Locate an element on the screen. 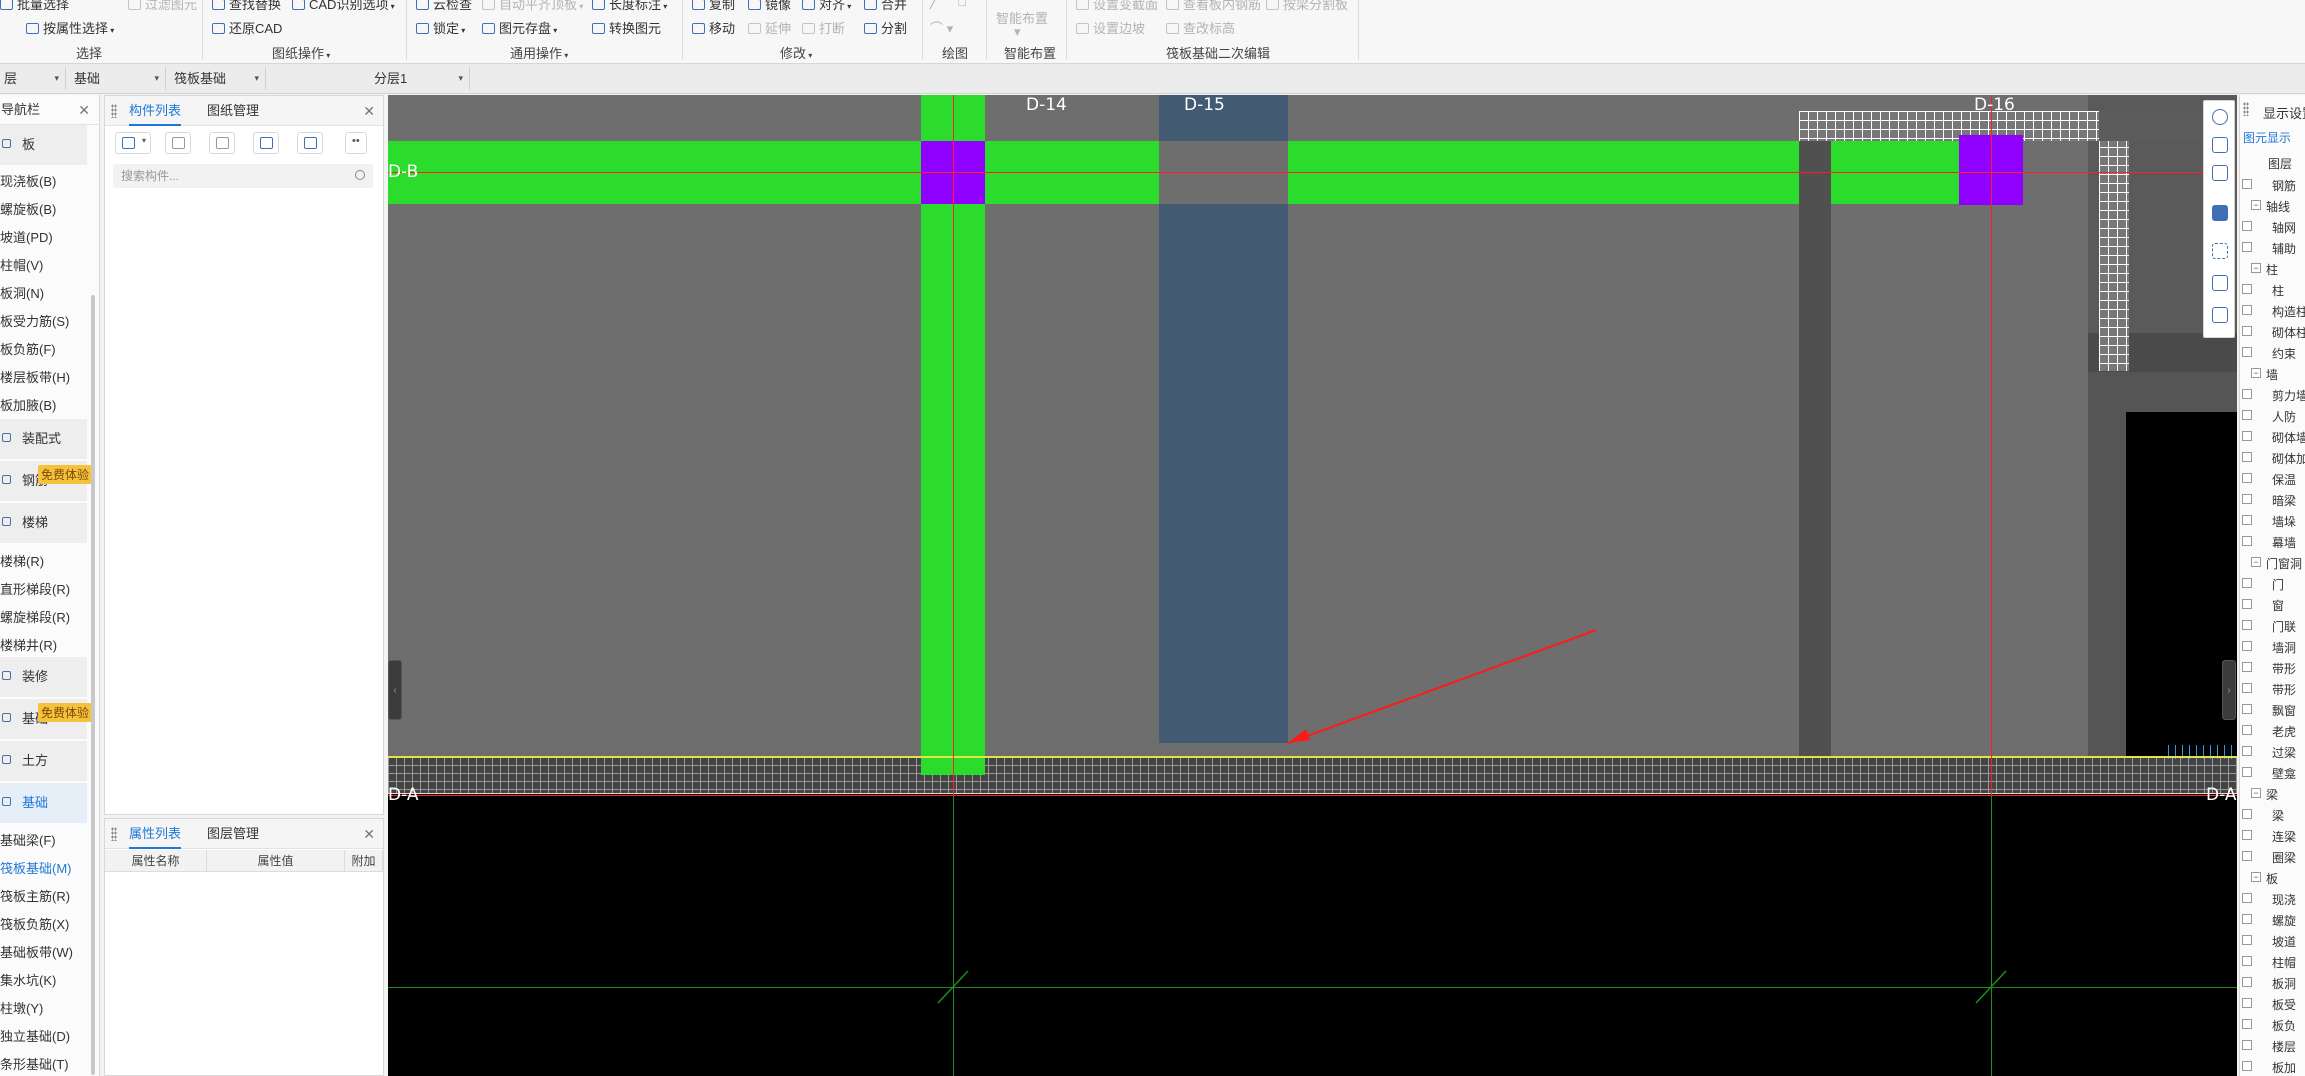 This screenshot has height=1076, width=2305. layer-tree-item: 板受 is located at coordinates (2272, 1004).